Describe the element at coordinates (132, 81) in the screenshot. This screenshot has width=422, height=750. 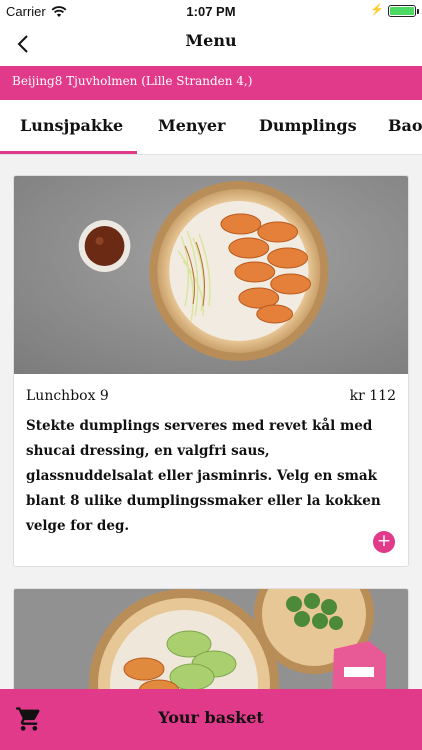
I see `restaurant-location: Beijing8 Tjuvholmen (Lille Stranden 4,)` at that location.